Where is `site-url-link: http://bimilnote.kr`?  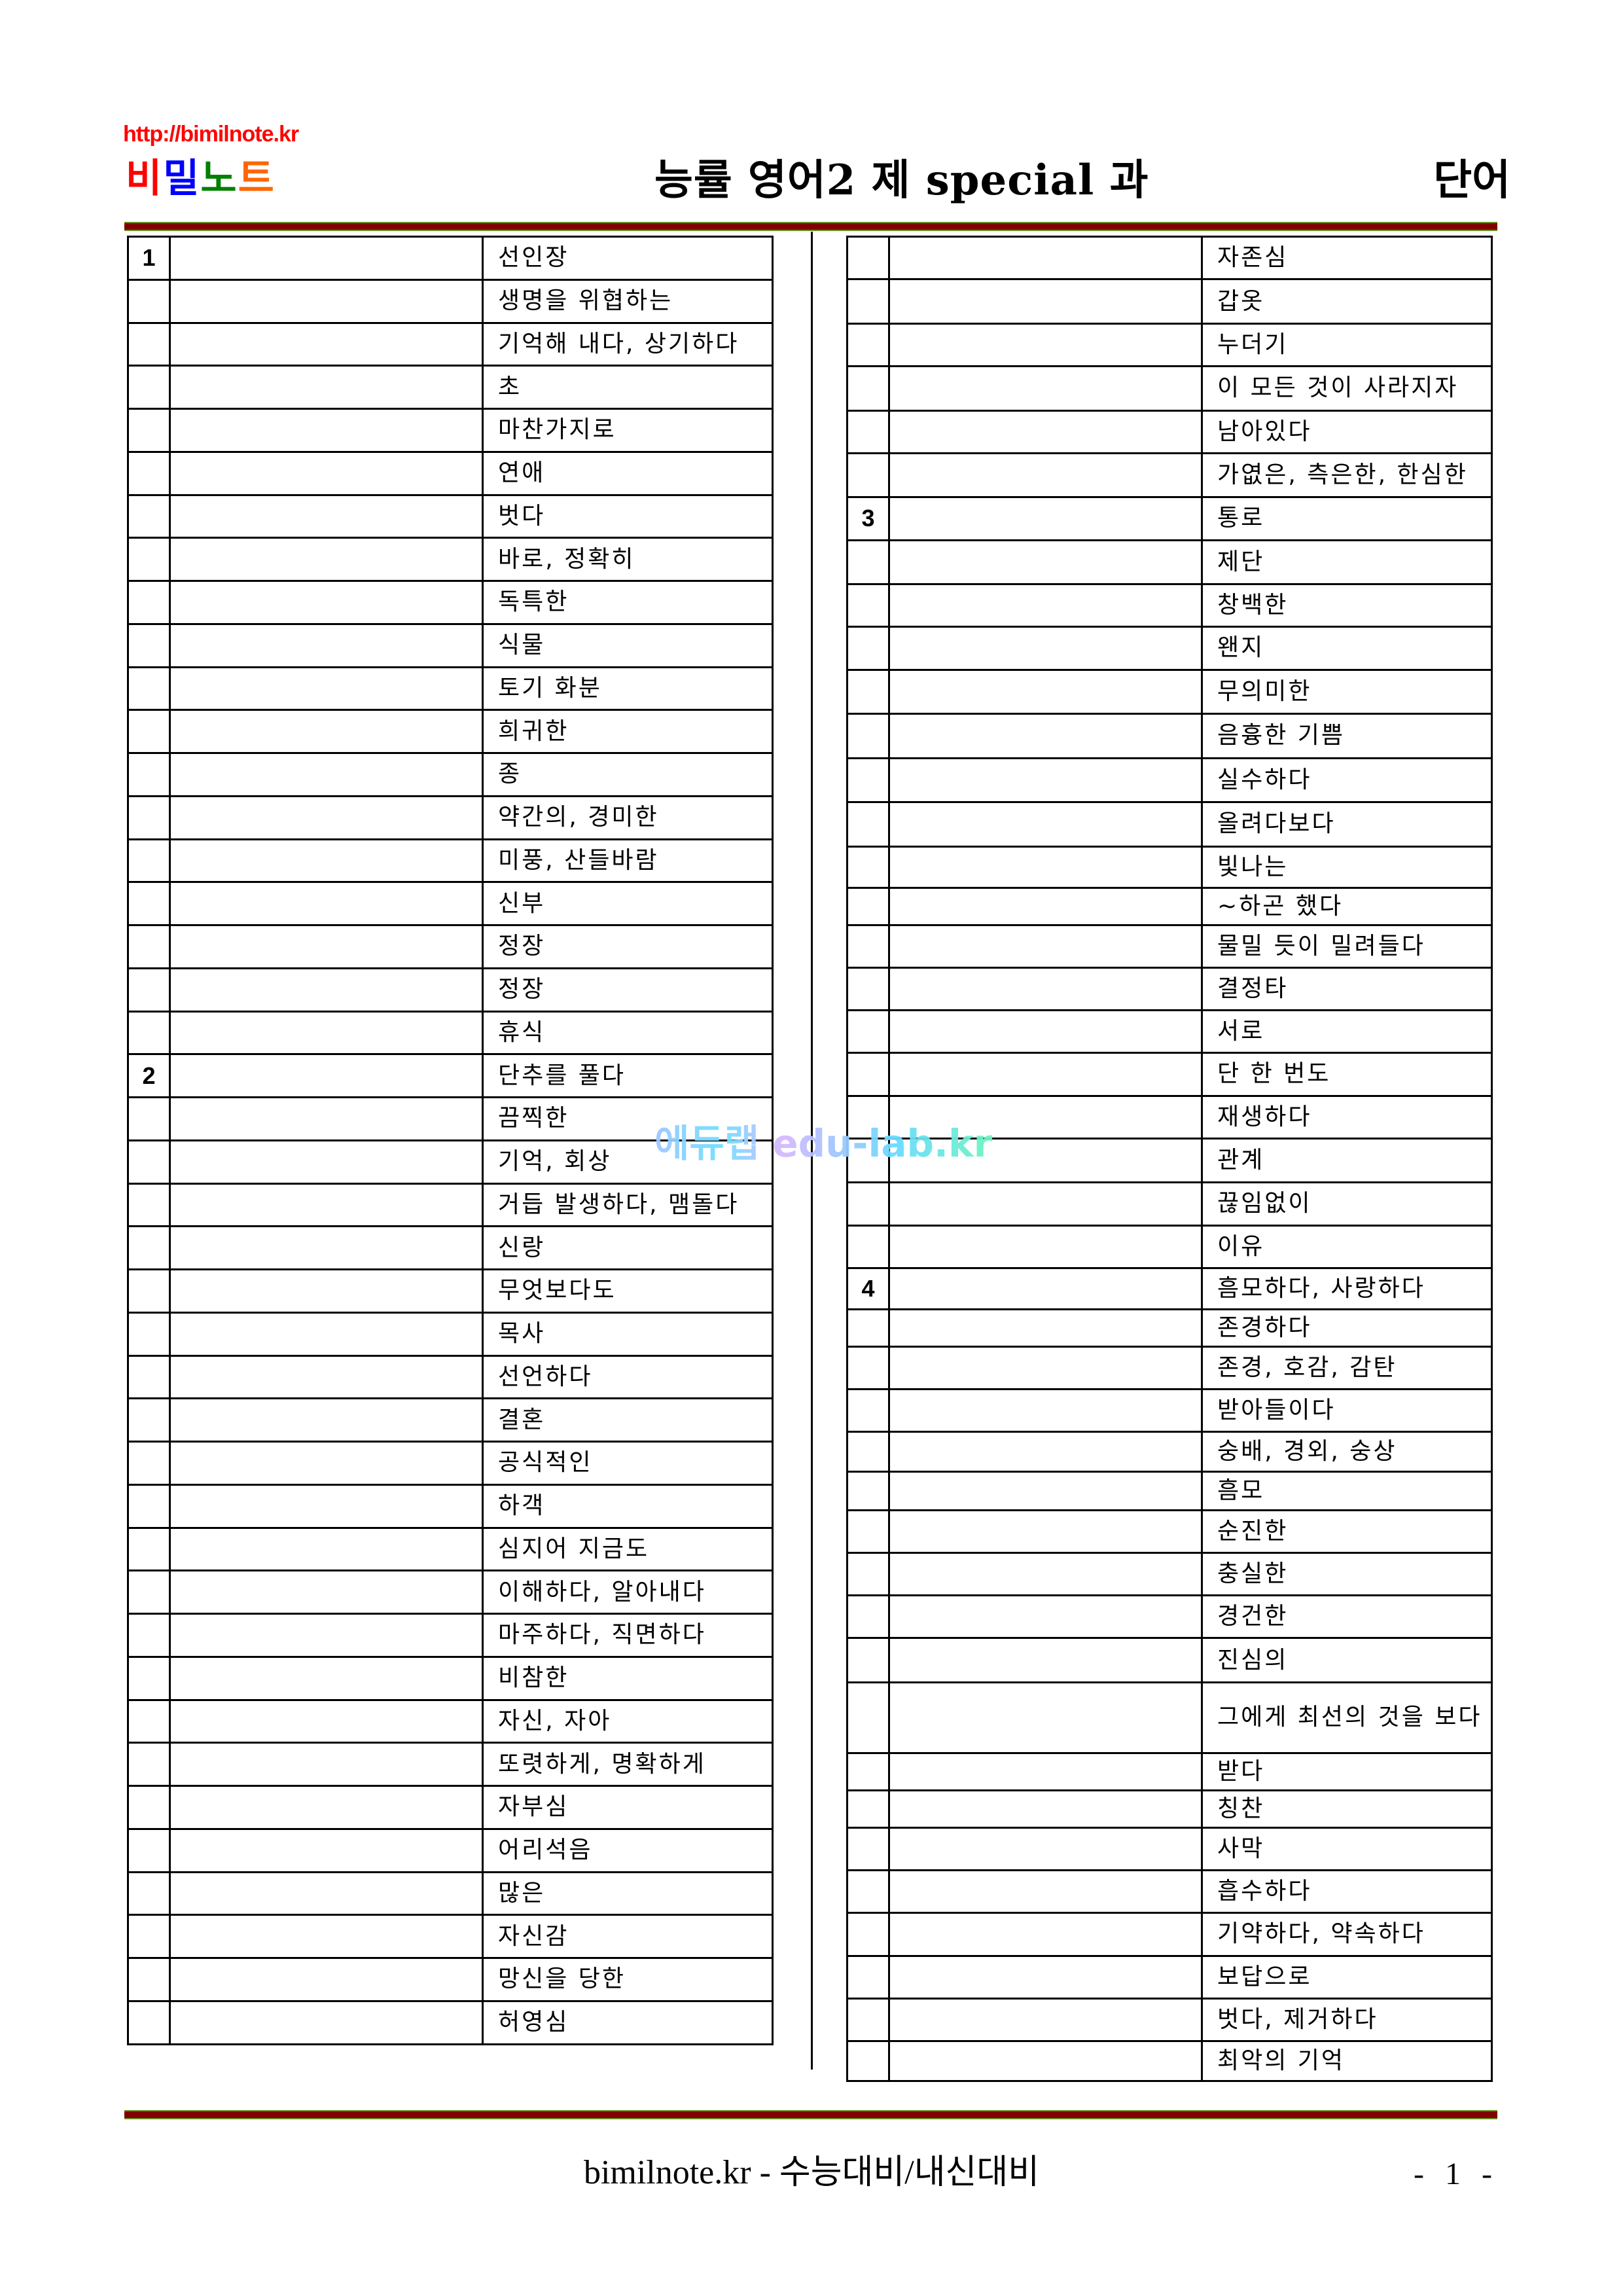 site-url-link: http://bimilnote.kr is located at coordinates (211, 134).